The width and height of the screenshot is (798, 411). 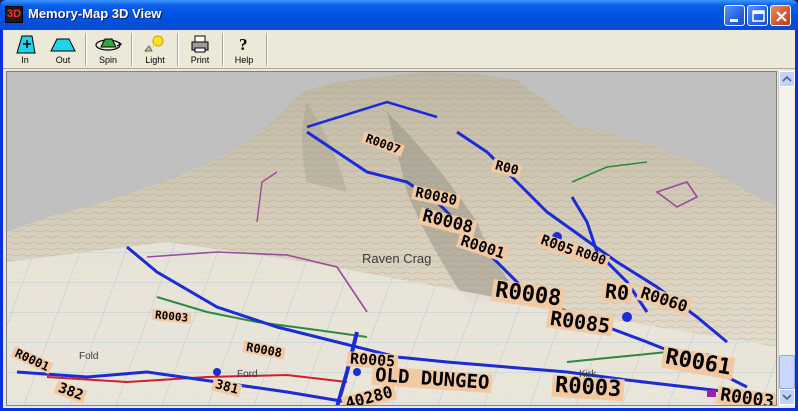 What do you see at coordinates (244, 60) in the screenshot?
I see `help-label: Help` at bounding box center [244, 60].